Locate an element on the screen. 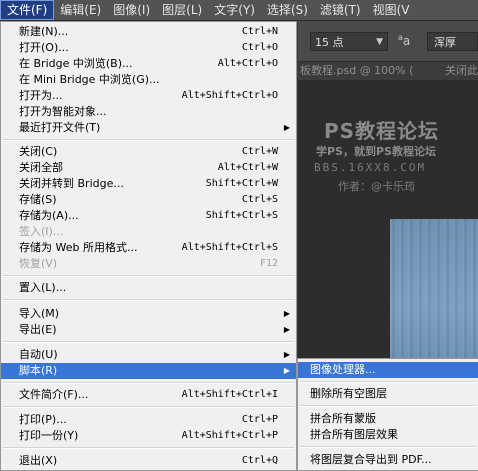  menu-item-label: 导入(M) is located at coordinates (39, 313).